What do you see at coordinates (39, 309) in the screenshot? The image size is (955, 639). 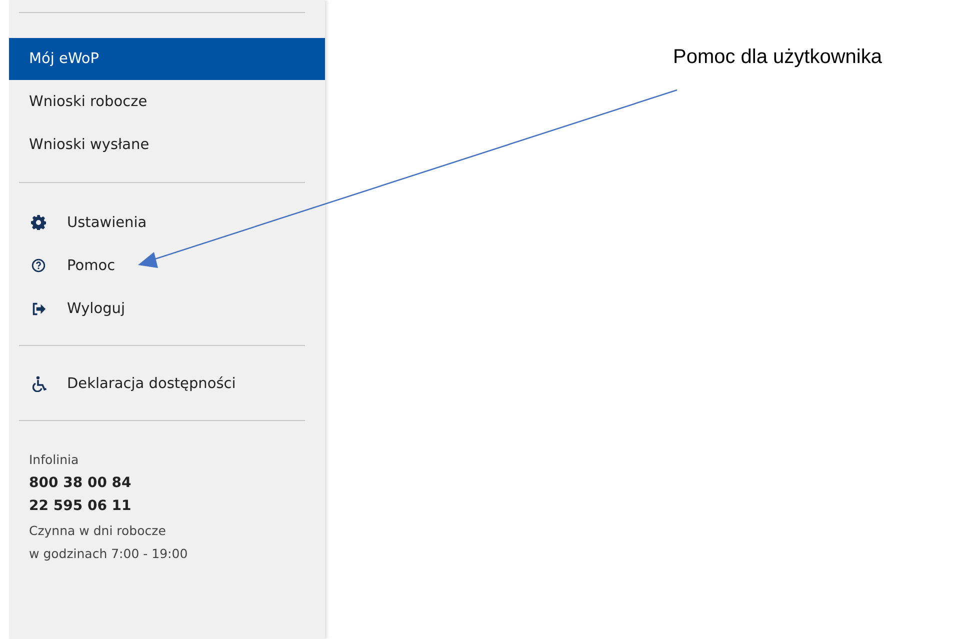 I see `logout-icon` at bounding box center [39, 309].